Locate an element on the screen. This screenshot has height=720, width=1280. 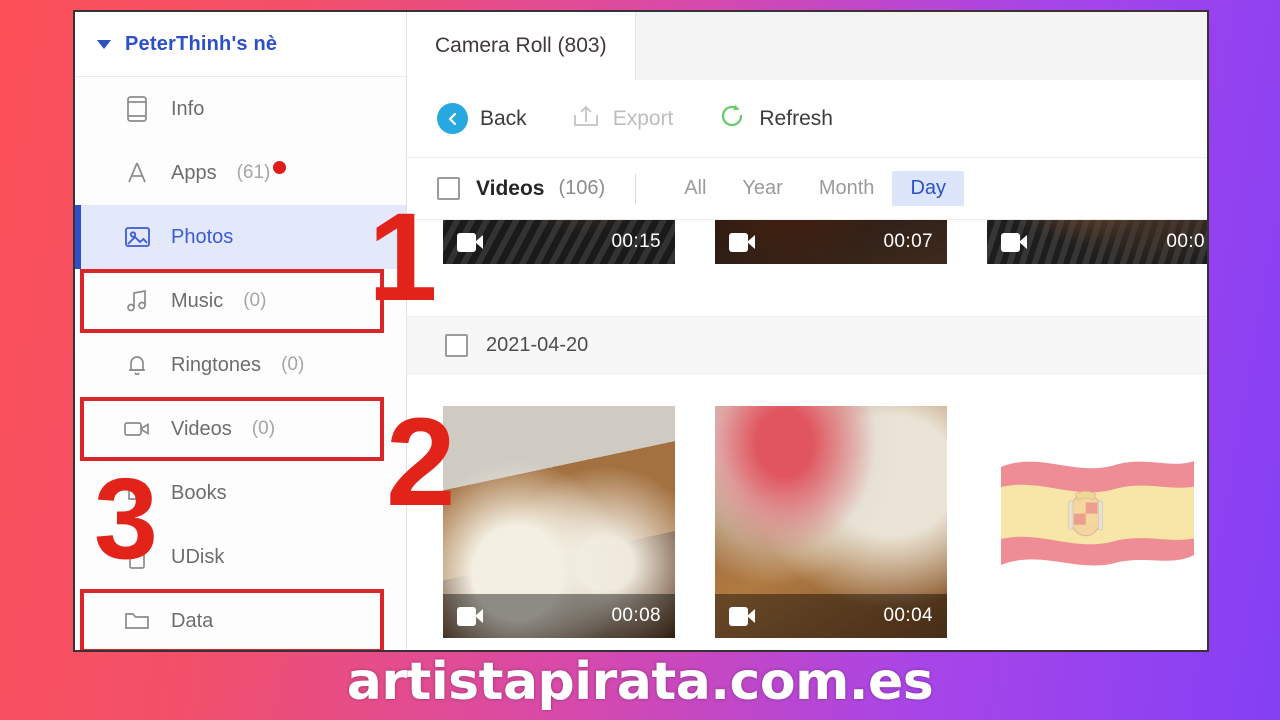
annotation-number-1: 1 is located at coordinates (403, 257).